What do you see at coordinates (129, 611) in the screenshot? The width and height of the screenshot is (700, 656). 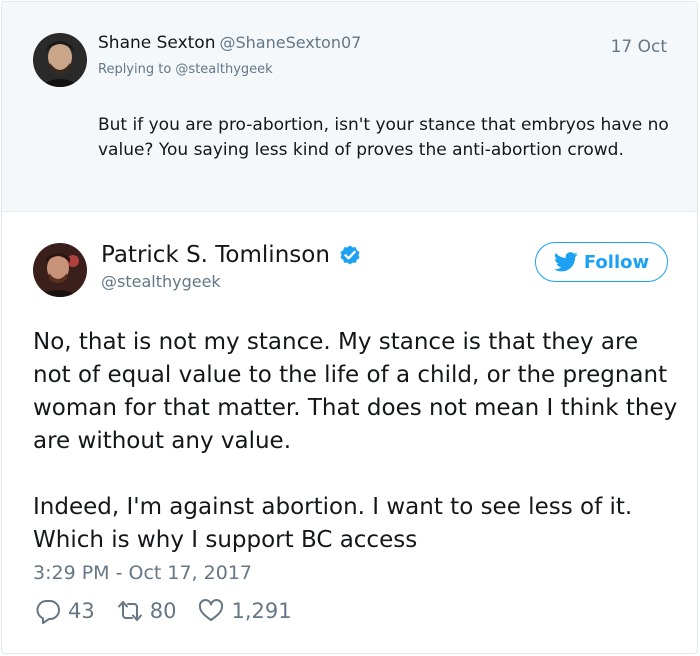 I see `retweet-icon` at bounding box center [129, 611].